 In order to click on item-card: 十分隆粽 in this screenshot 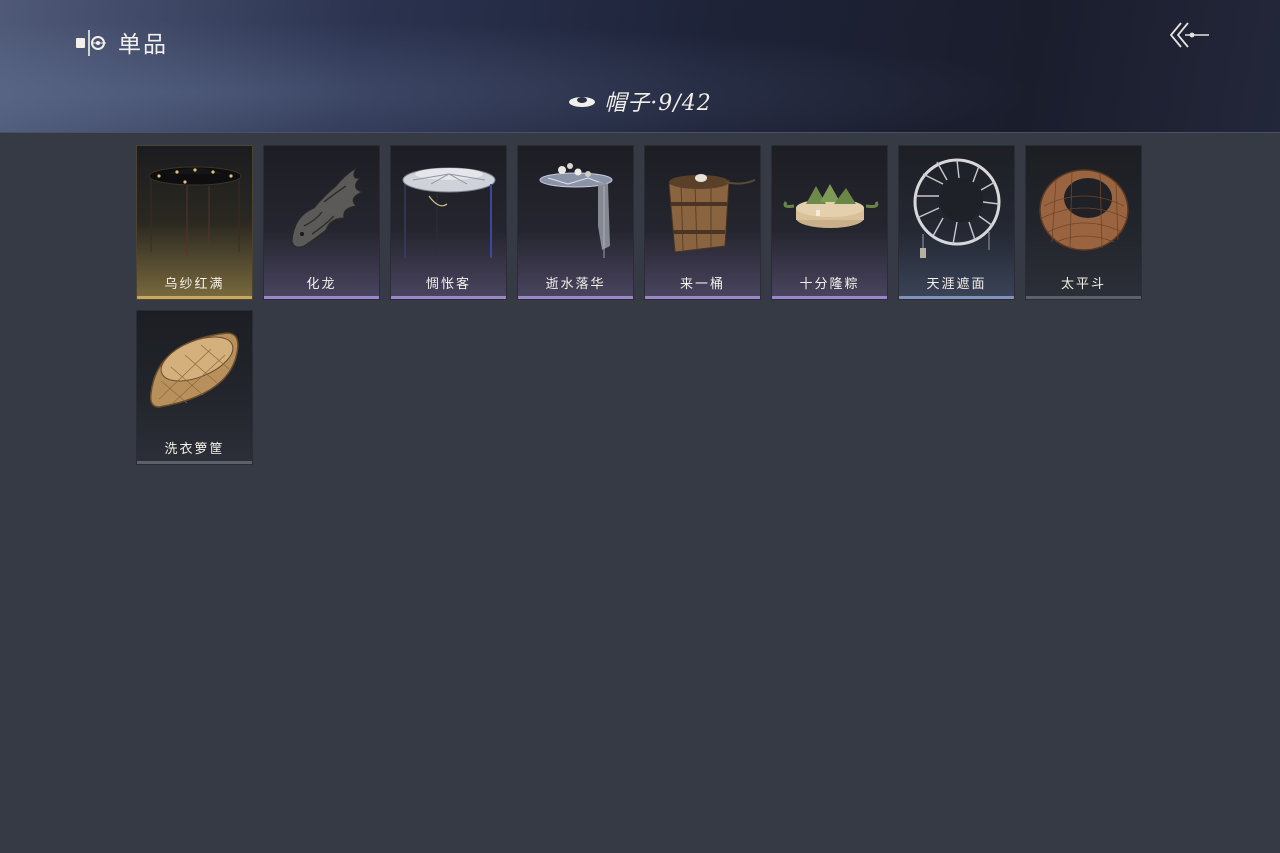, I will do `click(829, 222)`.